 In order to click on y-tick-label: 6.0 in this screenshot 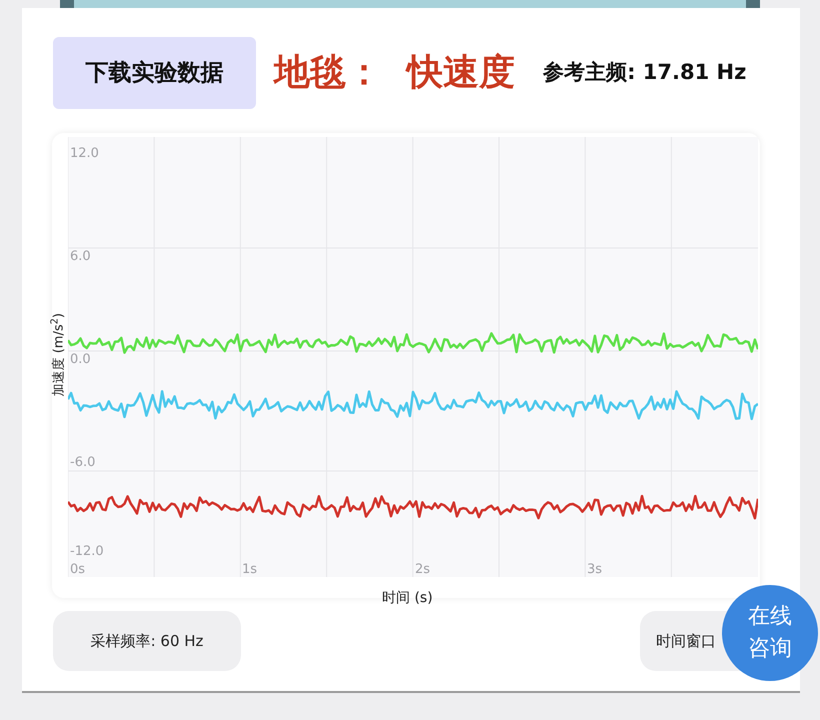, I will do `click(80, 256)`.